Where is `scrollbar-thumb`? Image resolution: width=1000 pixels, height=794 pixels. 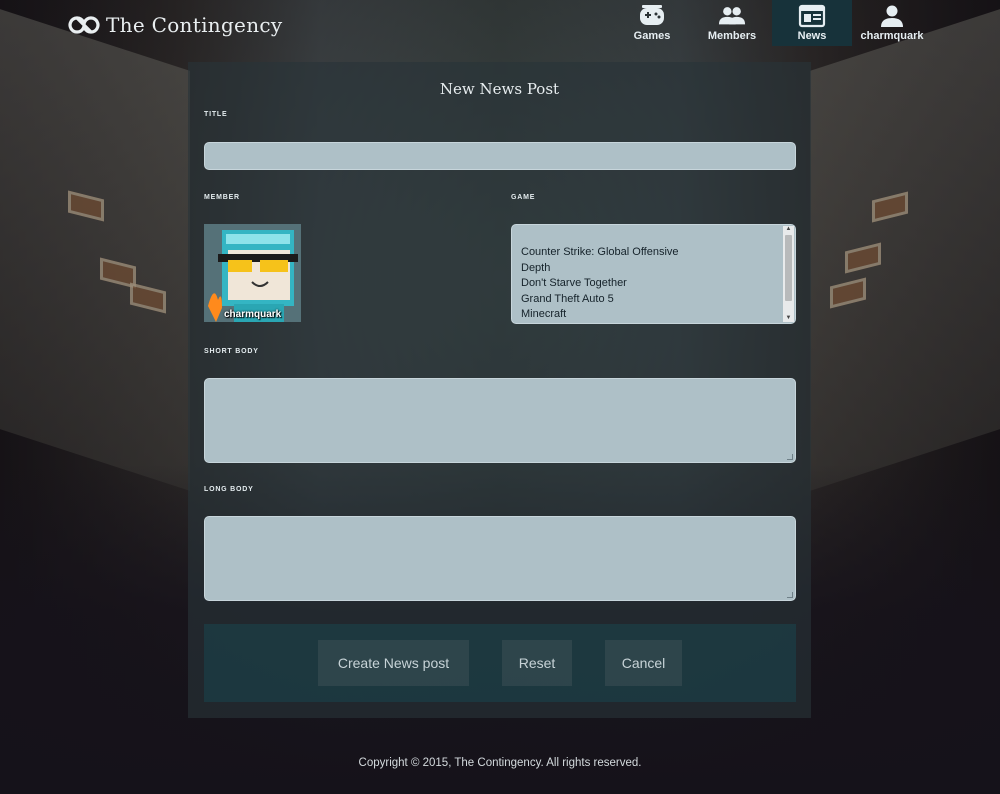
scrollbar-thumb is located at coordinates (788, 268).